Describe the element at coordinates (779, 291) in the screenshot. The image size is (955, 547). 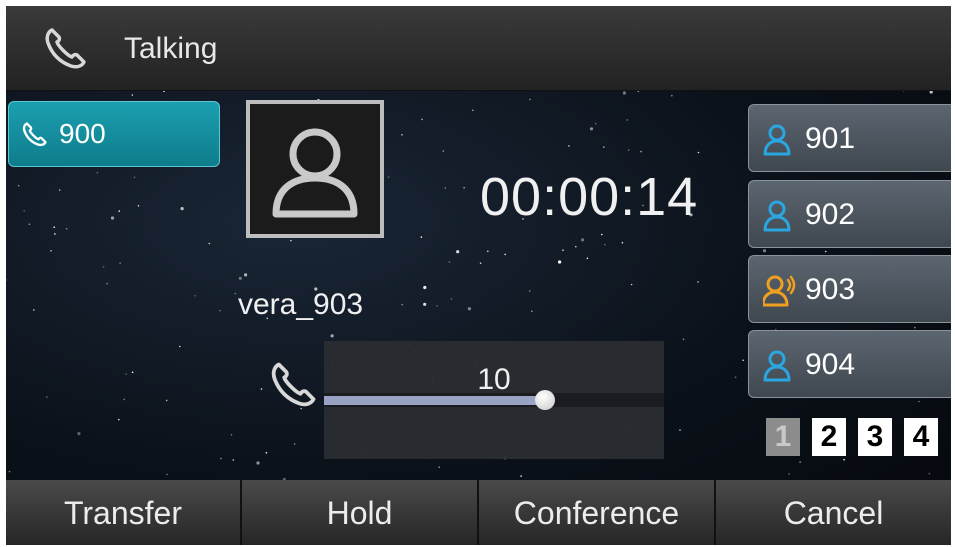
I see `contact-talking-icon` at that location.